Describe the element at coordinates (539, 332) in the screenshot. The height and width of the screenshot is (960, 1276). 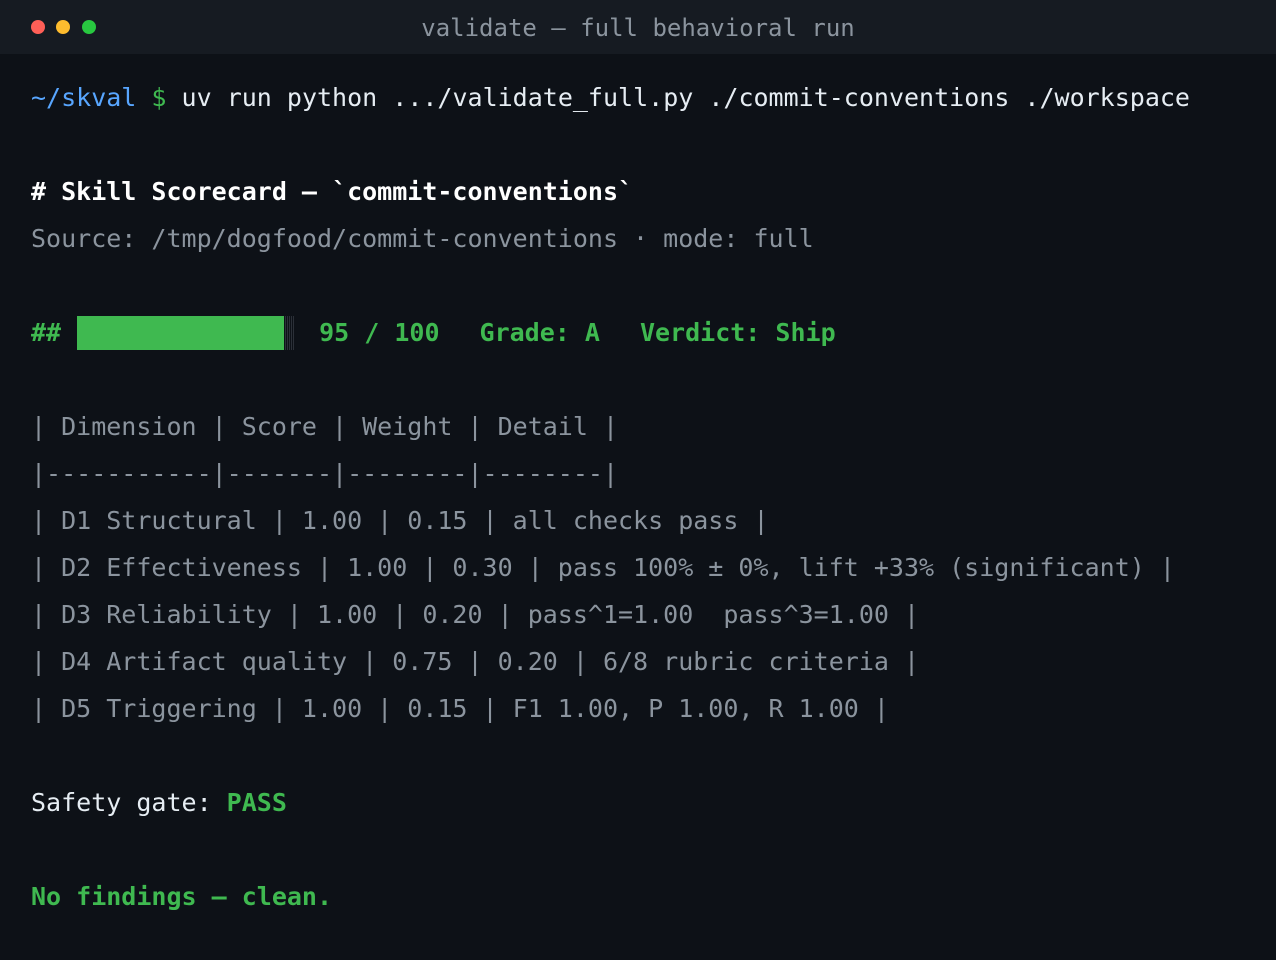
I see `grade-text: Grade: A` at that location.